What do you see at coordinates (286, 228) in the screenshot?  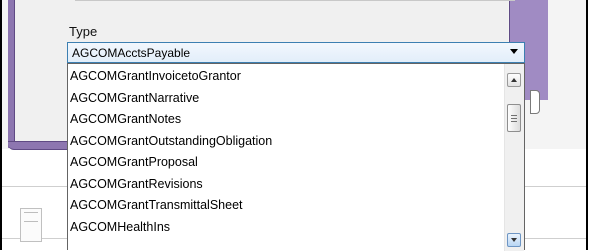 I see `list-item: AGCOMHealthIns` at bounding box center [286, 228].